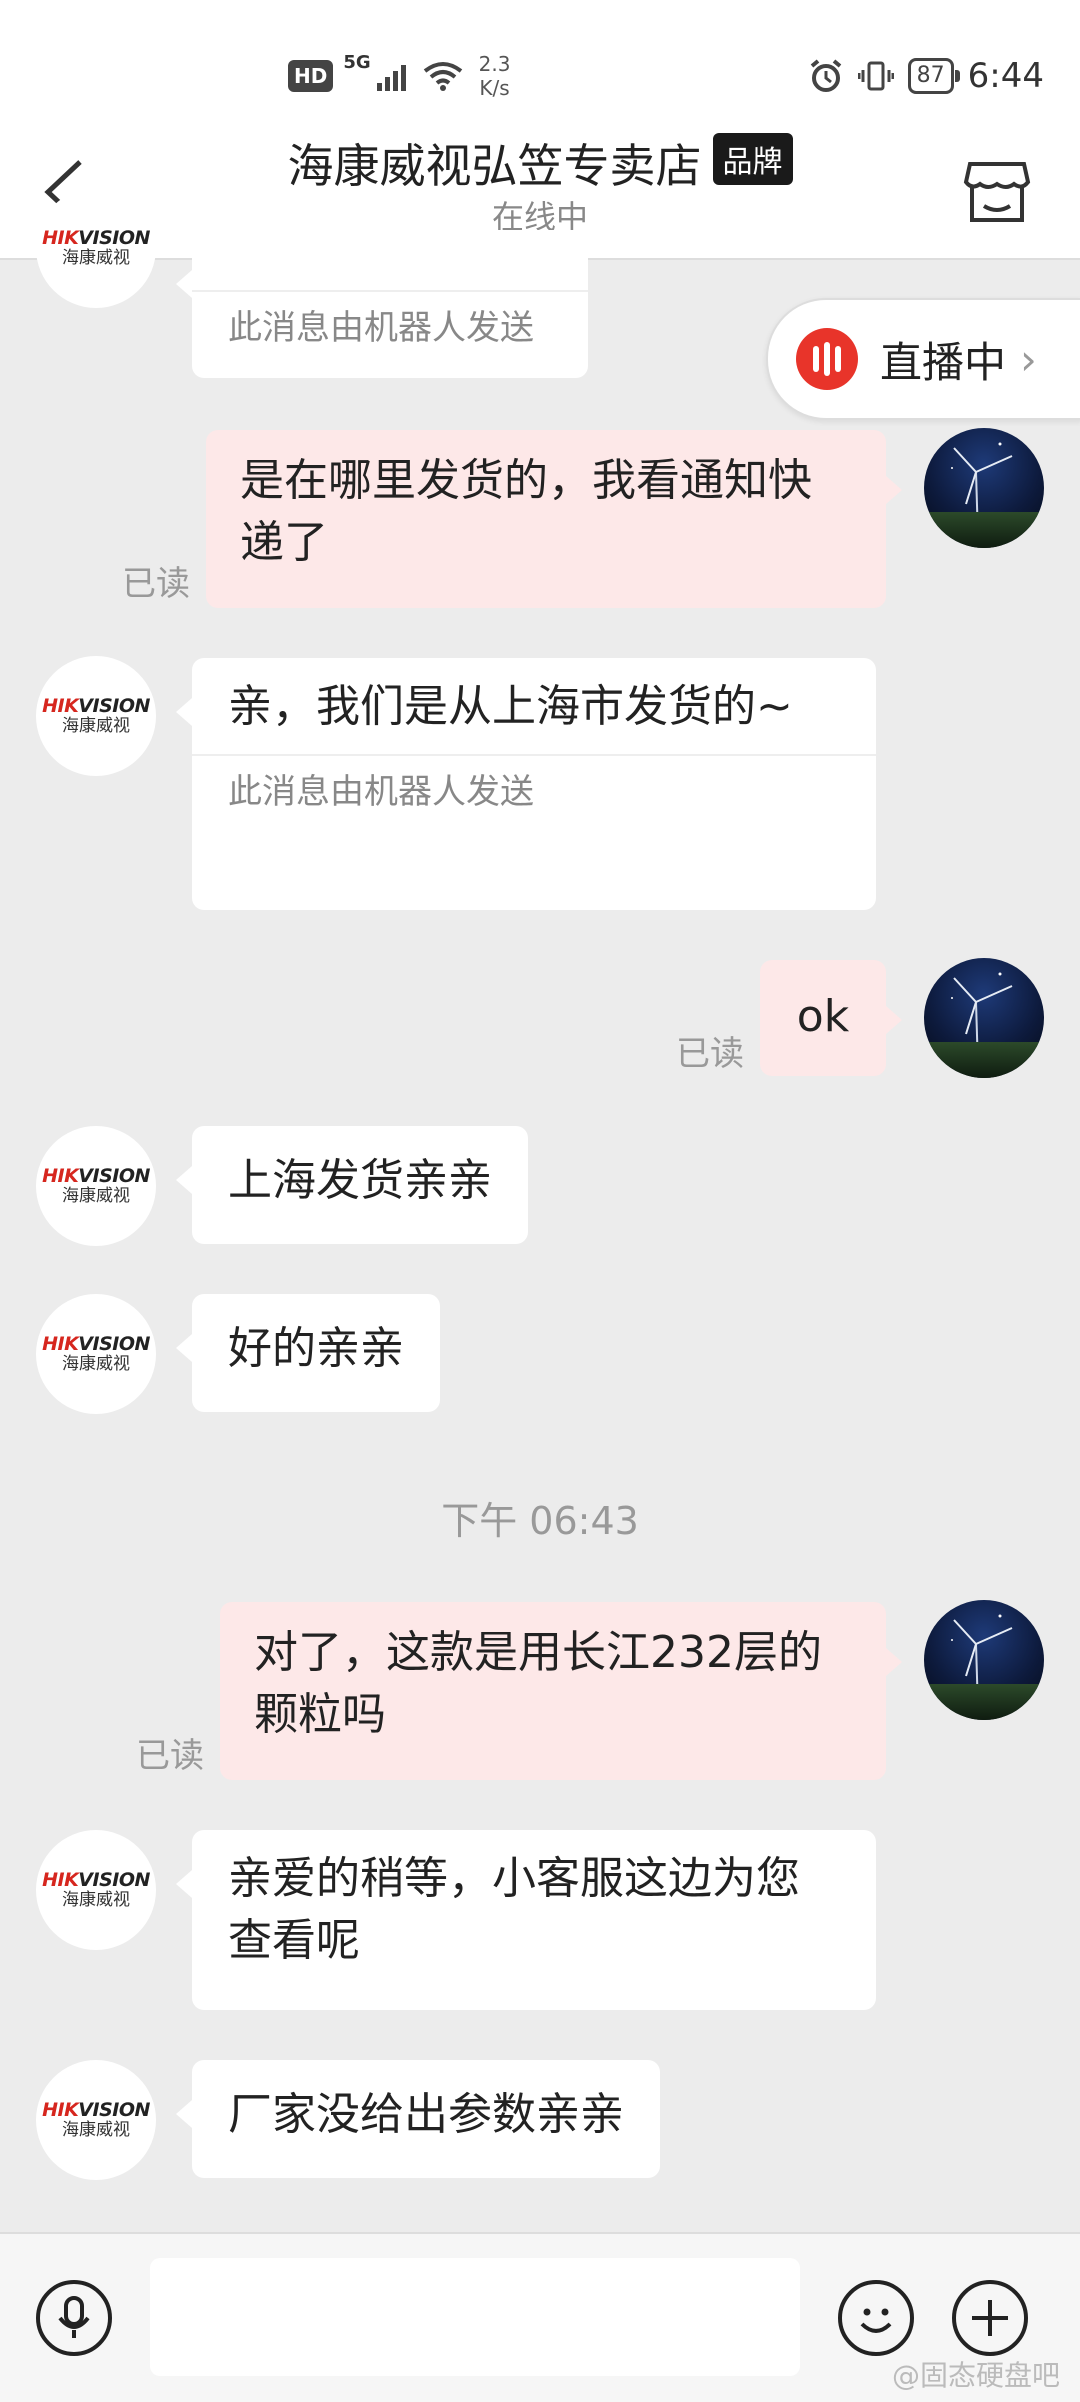 This screenshot has height=2402, width=1080. Describe the element at coordinates (311, 76) in the screenshot. I see `hd-badge: HD` at that location.